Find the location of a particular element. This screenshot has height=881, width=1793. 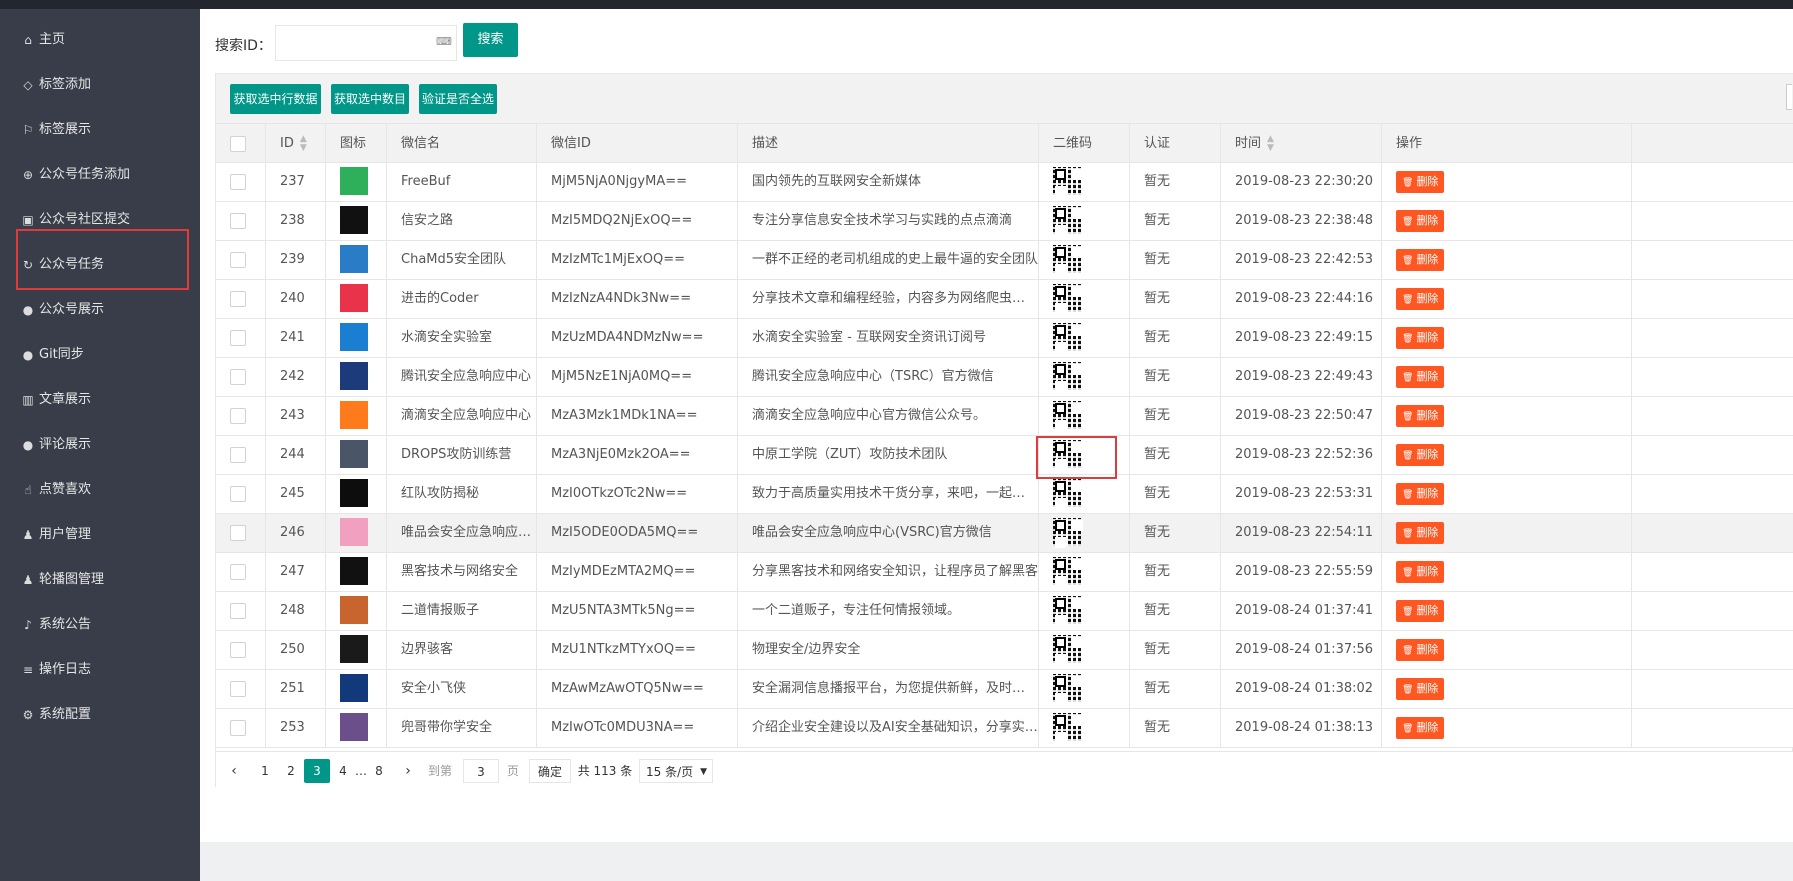

description-cell: 专注分享信息安全技术学习与实践的点点滴滴 is located at coordinates (888, 221).